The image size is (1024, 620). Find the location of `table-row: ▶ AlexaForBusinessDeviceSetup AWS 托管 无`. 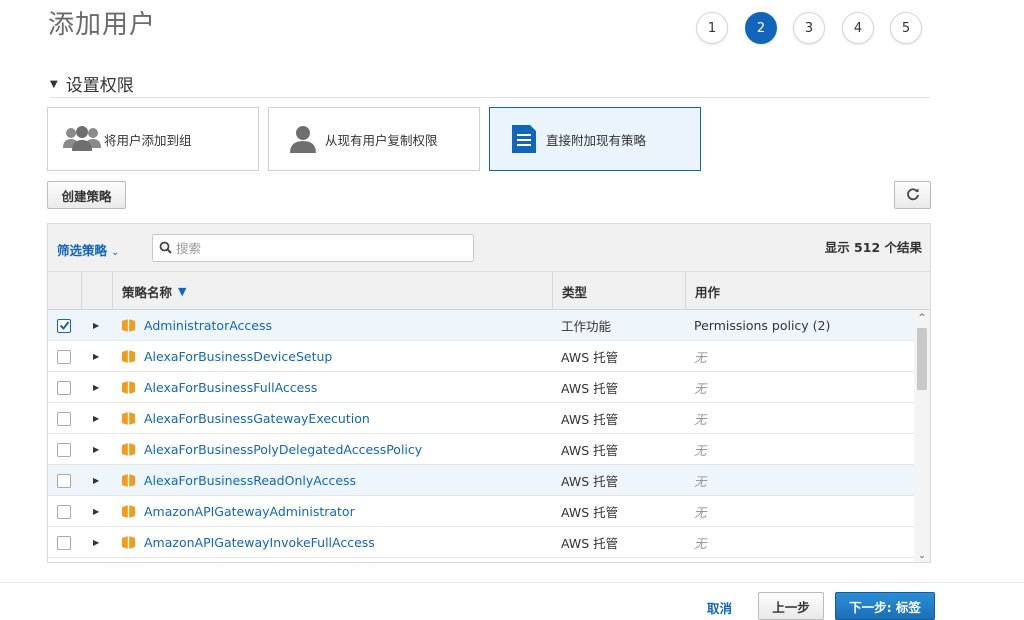

table-row: ▶ AlexaForBusinessDeviceSetup AWS 托管 无 is located at coordinates (482, 356).